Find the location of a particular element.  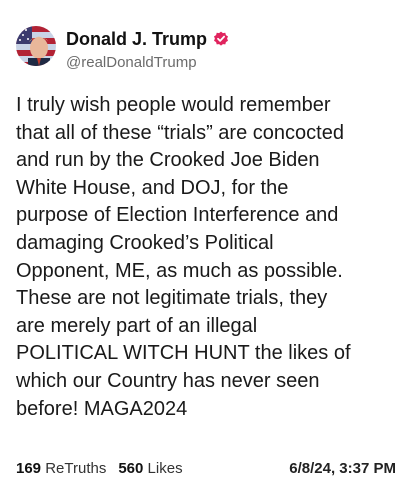

likes-label: Likes is located at coordinates (165, 468).